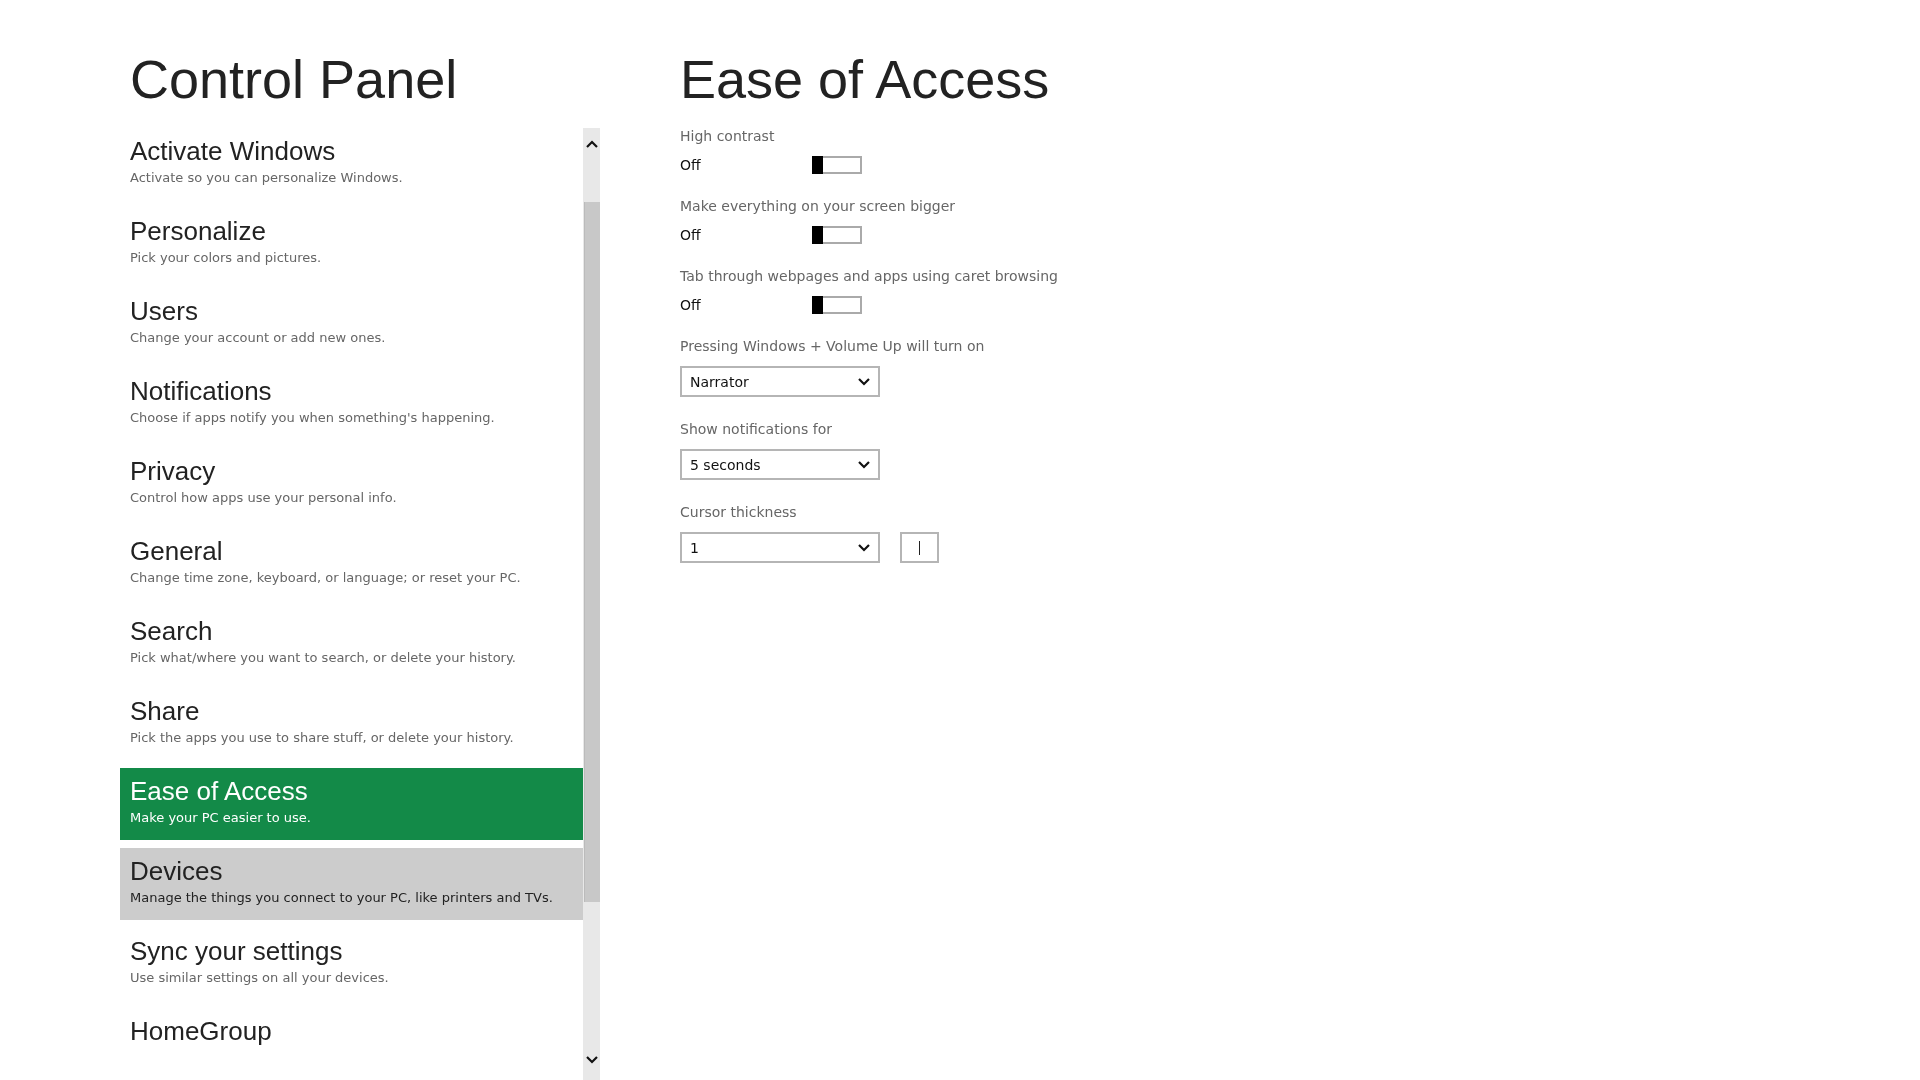  What do you see at coordinates (351, 324) in the screenshot?
I see `category-item: Users Change your account or add new ones.` at bounding box center [351, 324].